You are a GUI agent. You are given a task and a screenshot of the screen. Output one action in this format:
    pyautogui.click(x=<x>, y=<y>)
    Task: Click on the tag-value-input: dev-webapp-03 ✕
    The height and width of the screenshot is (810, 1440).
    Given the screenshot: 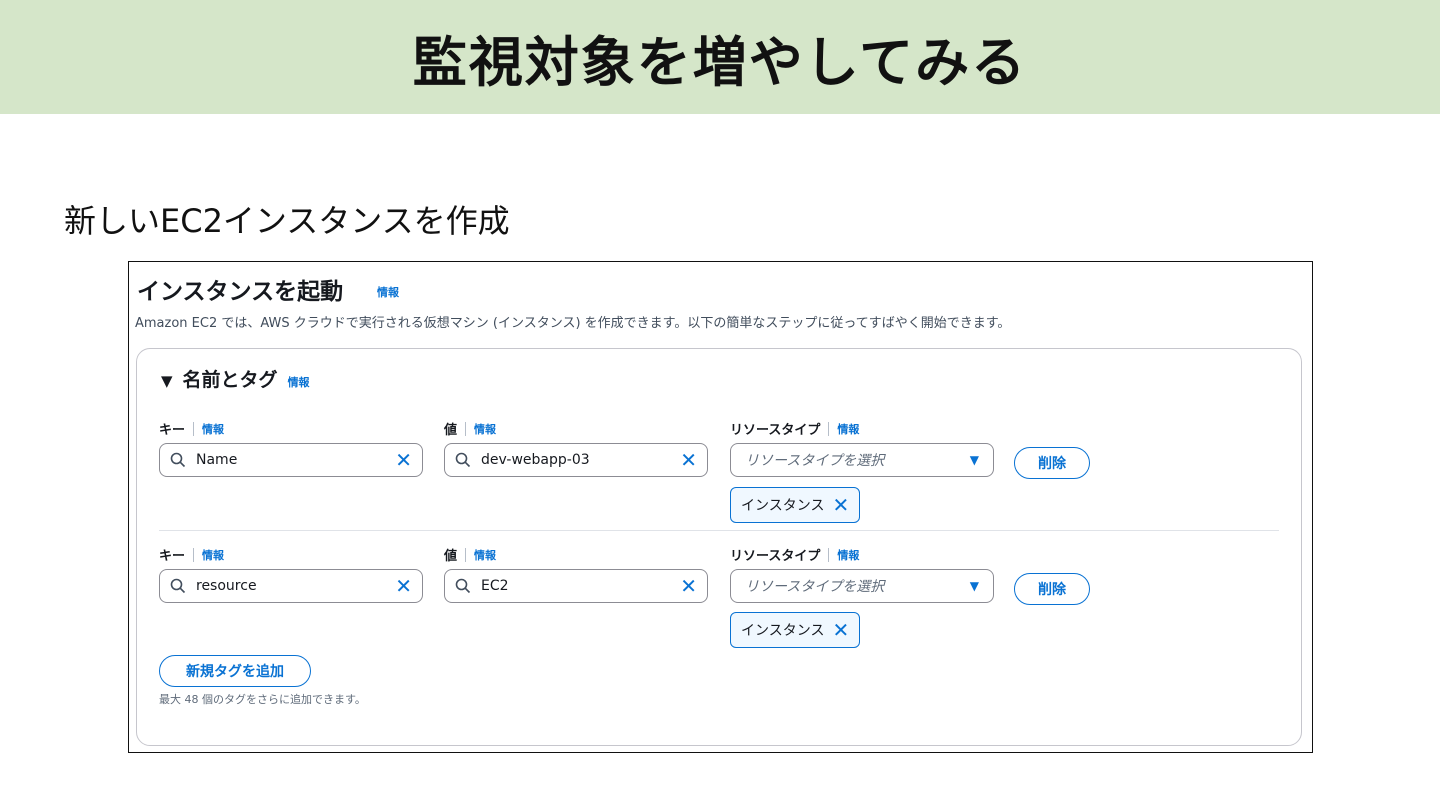 What is the action you would take?
    pyautogui.click(x=576, y=460)
    